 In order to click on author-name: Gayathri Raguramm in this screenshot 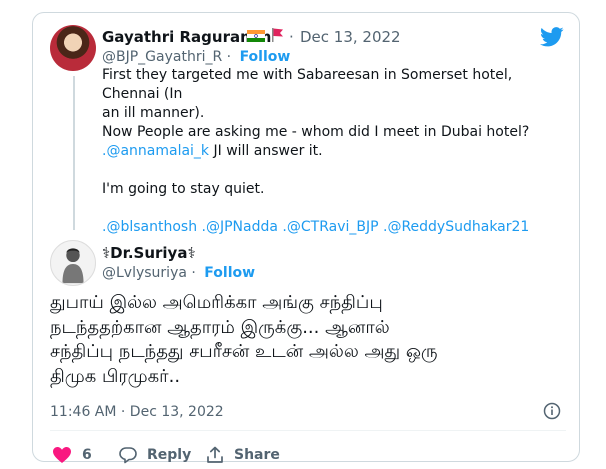, I will do `click(186, 37)`.